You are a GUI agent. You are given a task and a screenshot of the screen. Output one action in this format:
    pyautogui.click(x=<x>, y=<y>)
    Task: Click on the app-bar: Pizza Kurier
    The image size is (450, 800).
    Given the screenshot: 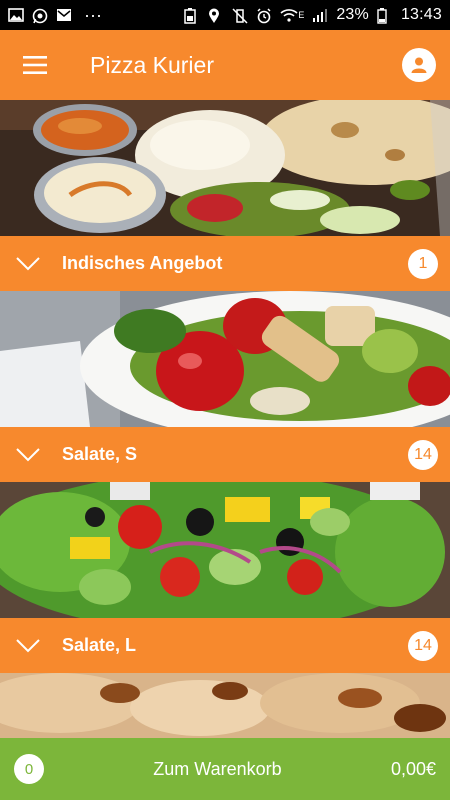 What is the action you would take?
    pyautogui.click(x=225, y=65)
    